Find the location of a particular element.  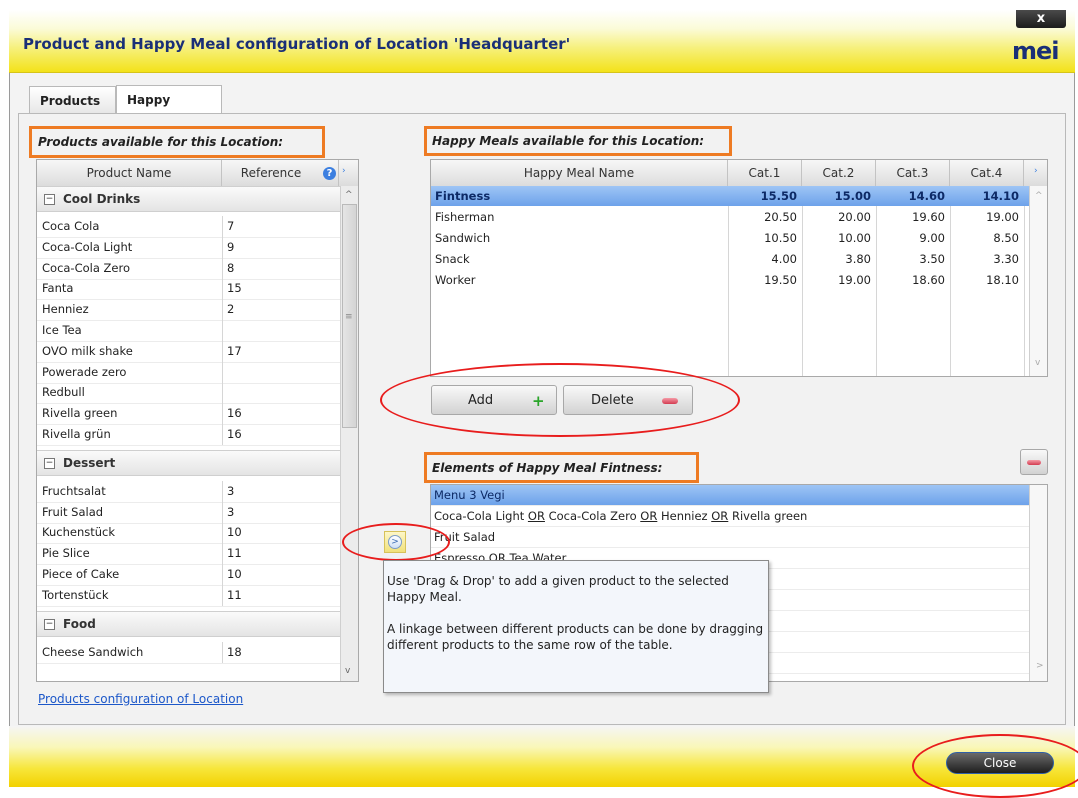

product-name: Pie Slice is located at coordinates (66, 553).